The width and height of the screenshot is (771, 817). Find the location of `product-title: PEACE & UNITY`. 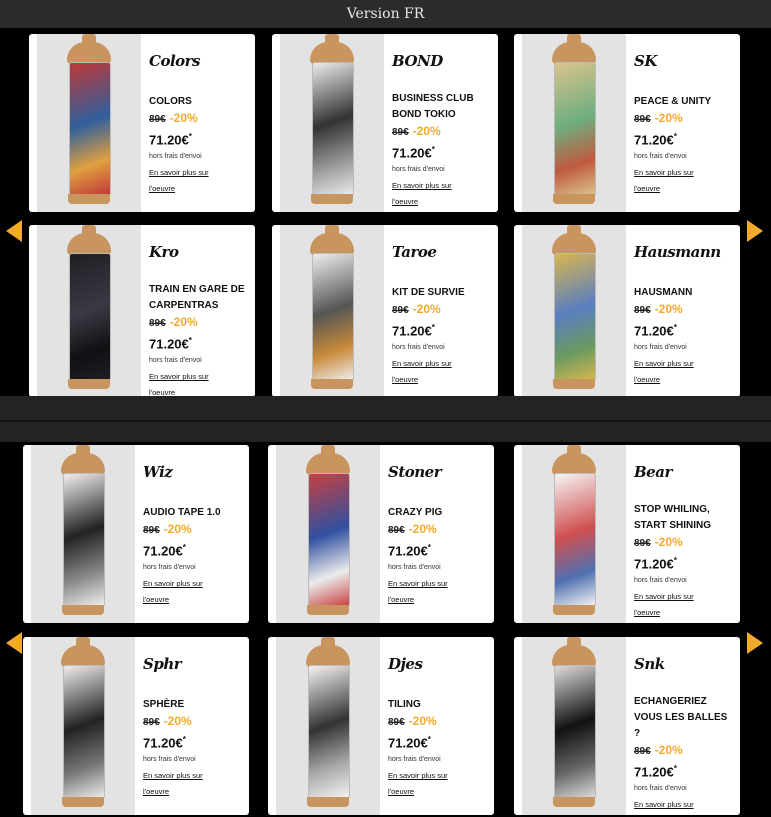

product-title: PEACE & UNITY is located at coordinates (684, 102).